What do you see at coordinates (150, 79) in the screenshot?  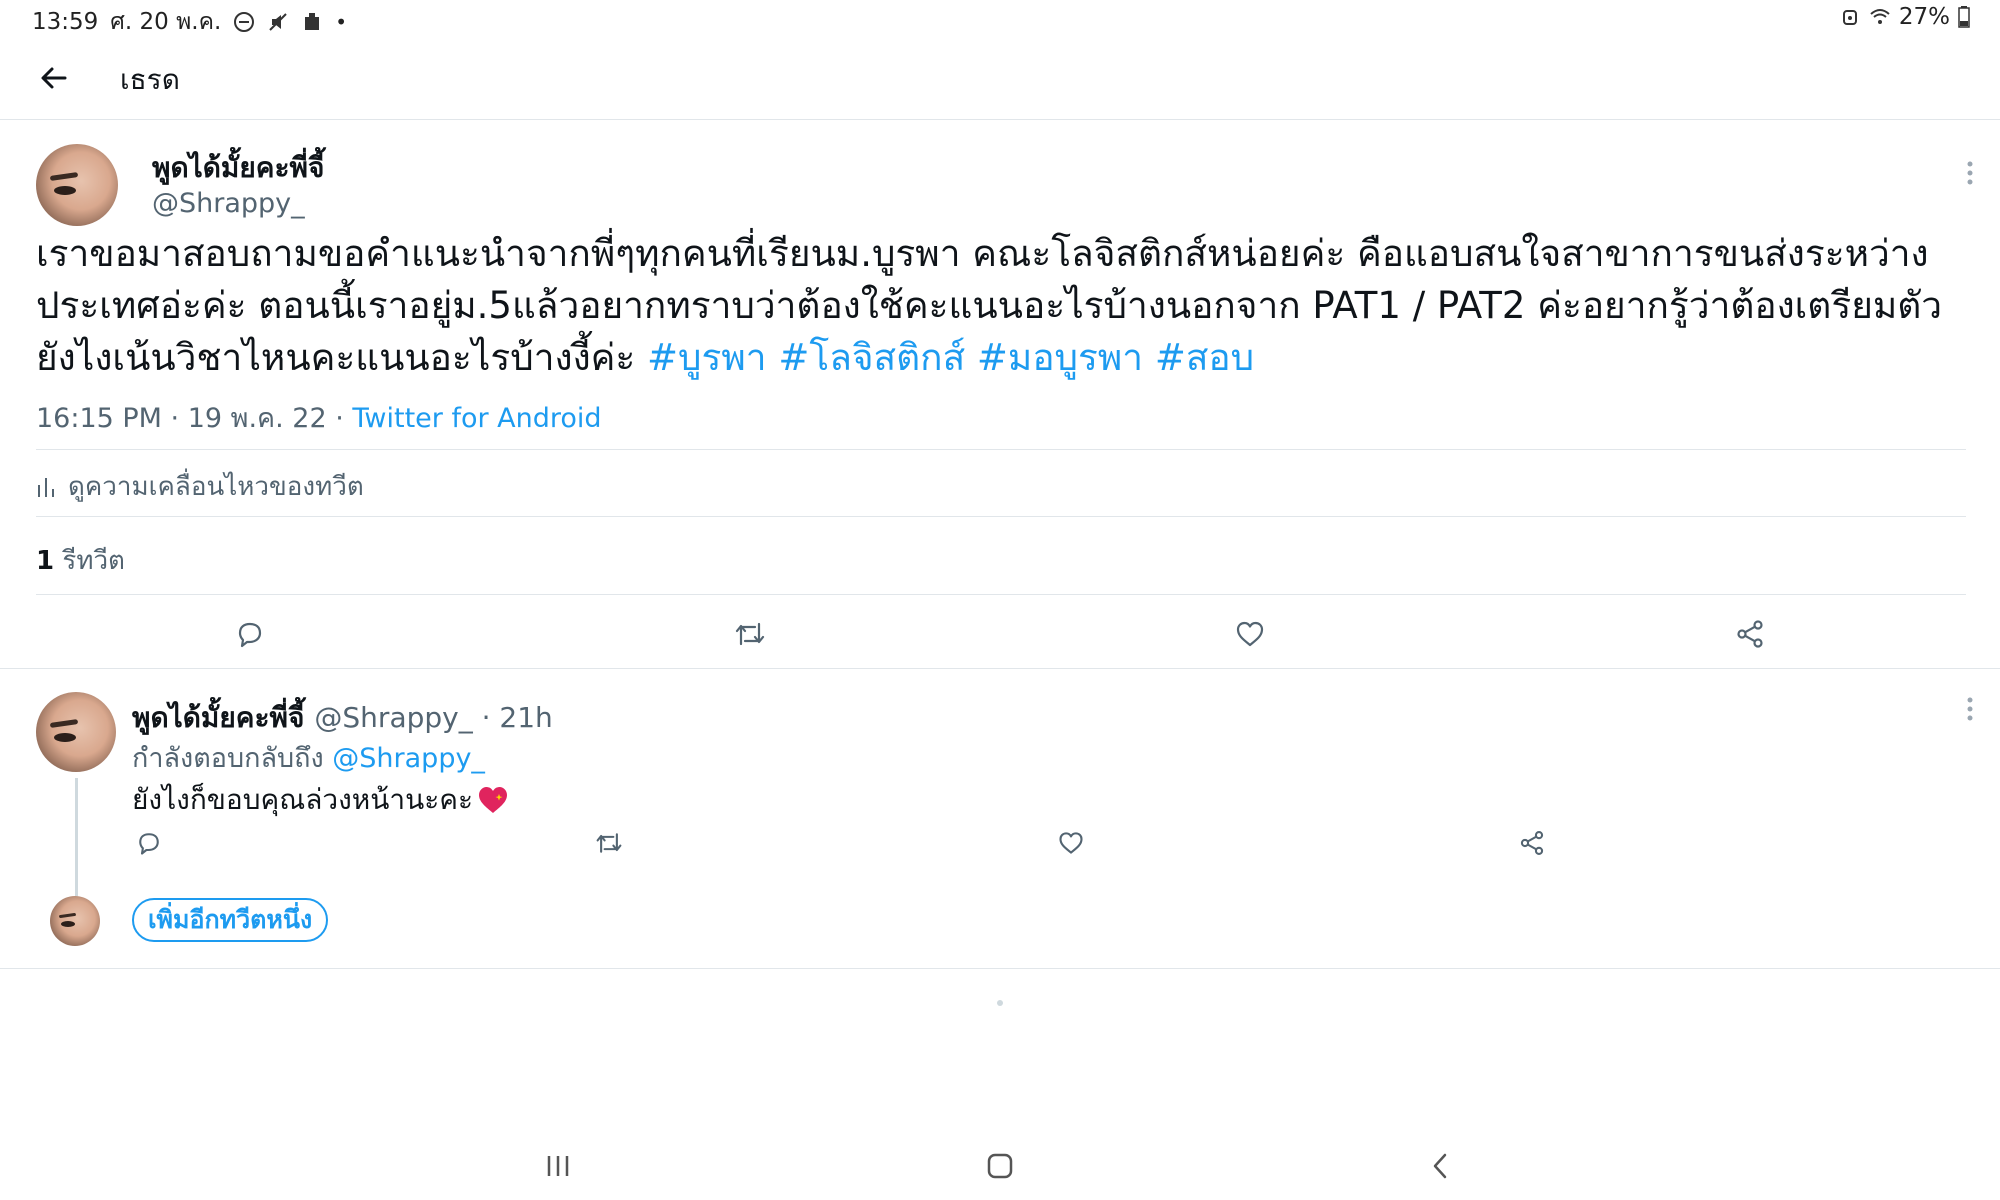 I see `page-title: เธรด` at bounding box center [150, 79].